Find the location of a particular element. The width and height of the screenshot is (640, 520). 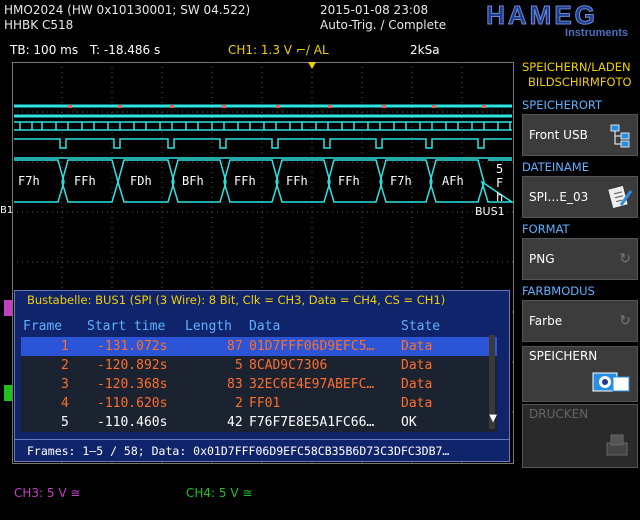

print-button: DRUCKEN is located at coordinates (580, 436).